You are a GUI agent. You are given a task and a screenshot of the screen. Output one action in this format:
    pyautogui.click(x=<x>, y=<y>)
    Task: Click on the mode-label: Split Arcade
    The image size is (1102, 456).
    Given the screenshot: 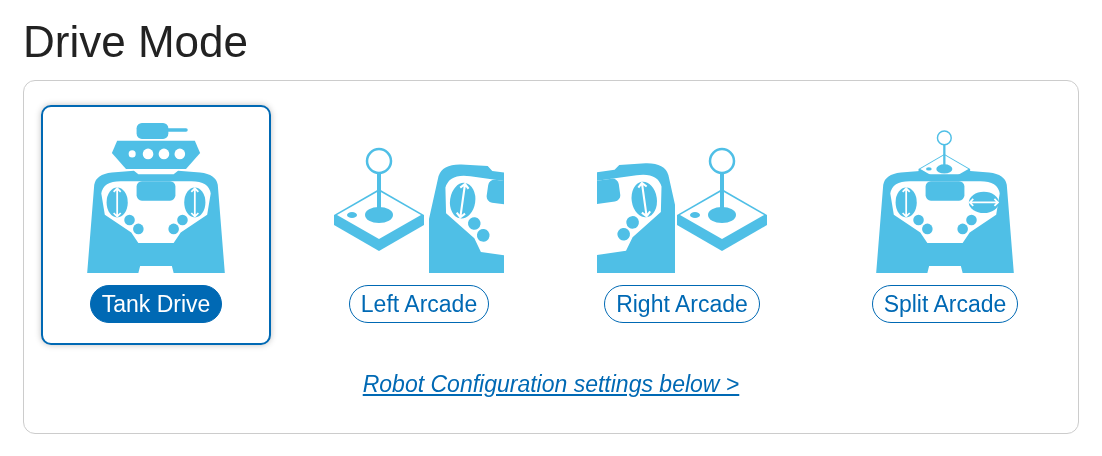 What is the action you would take?
    pyautogui.click(x=945, y=304)
    